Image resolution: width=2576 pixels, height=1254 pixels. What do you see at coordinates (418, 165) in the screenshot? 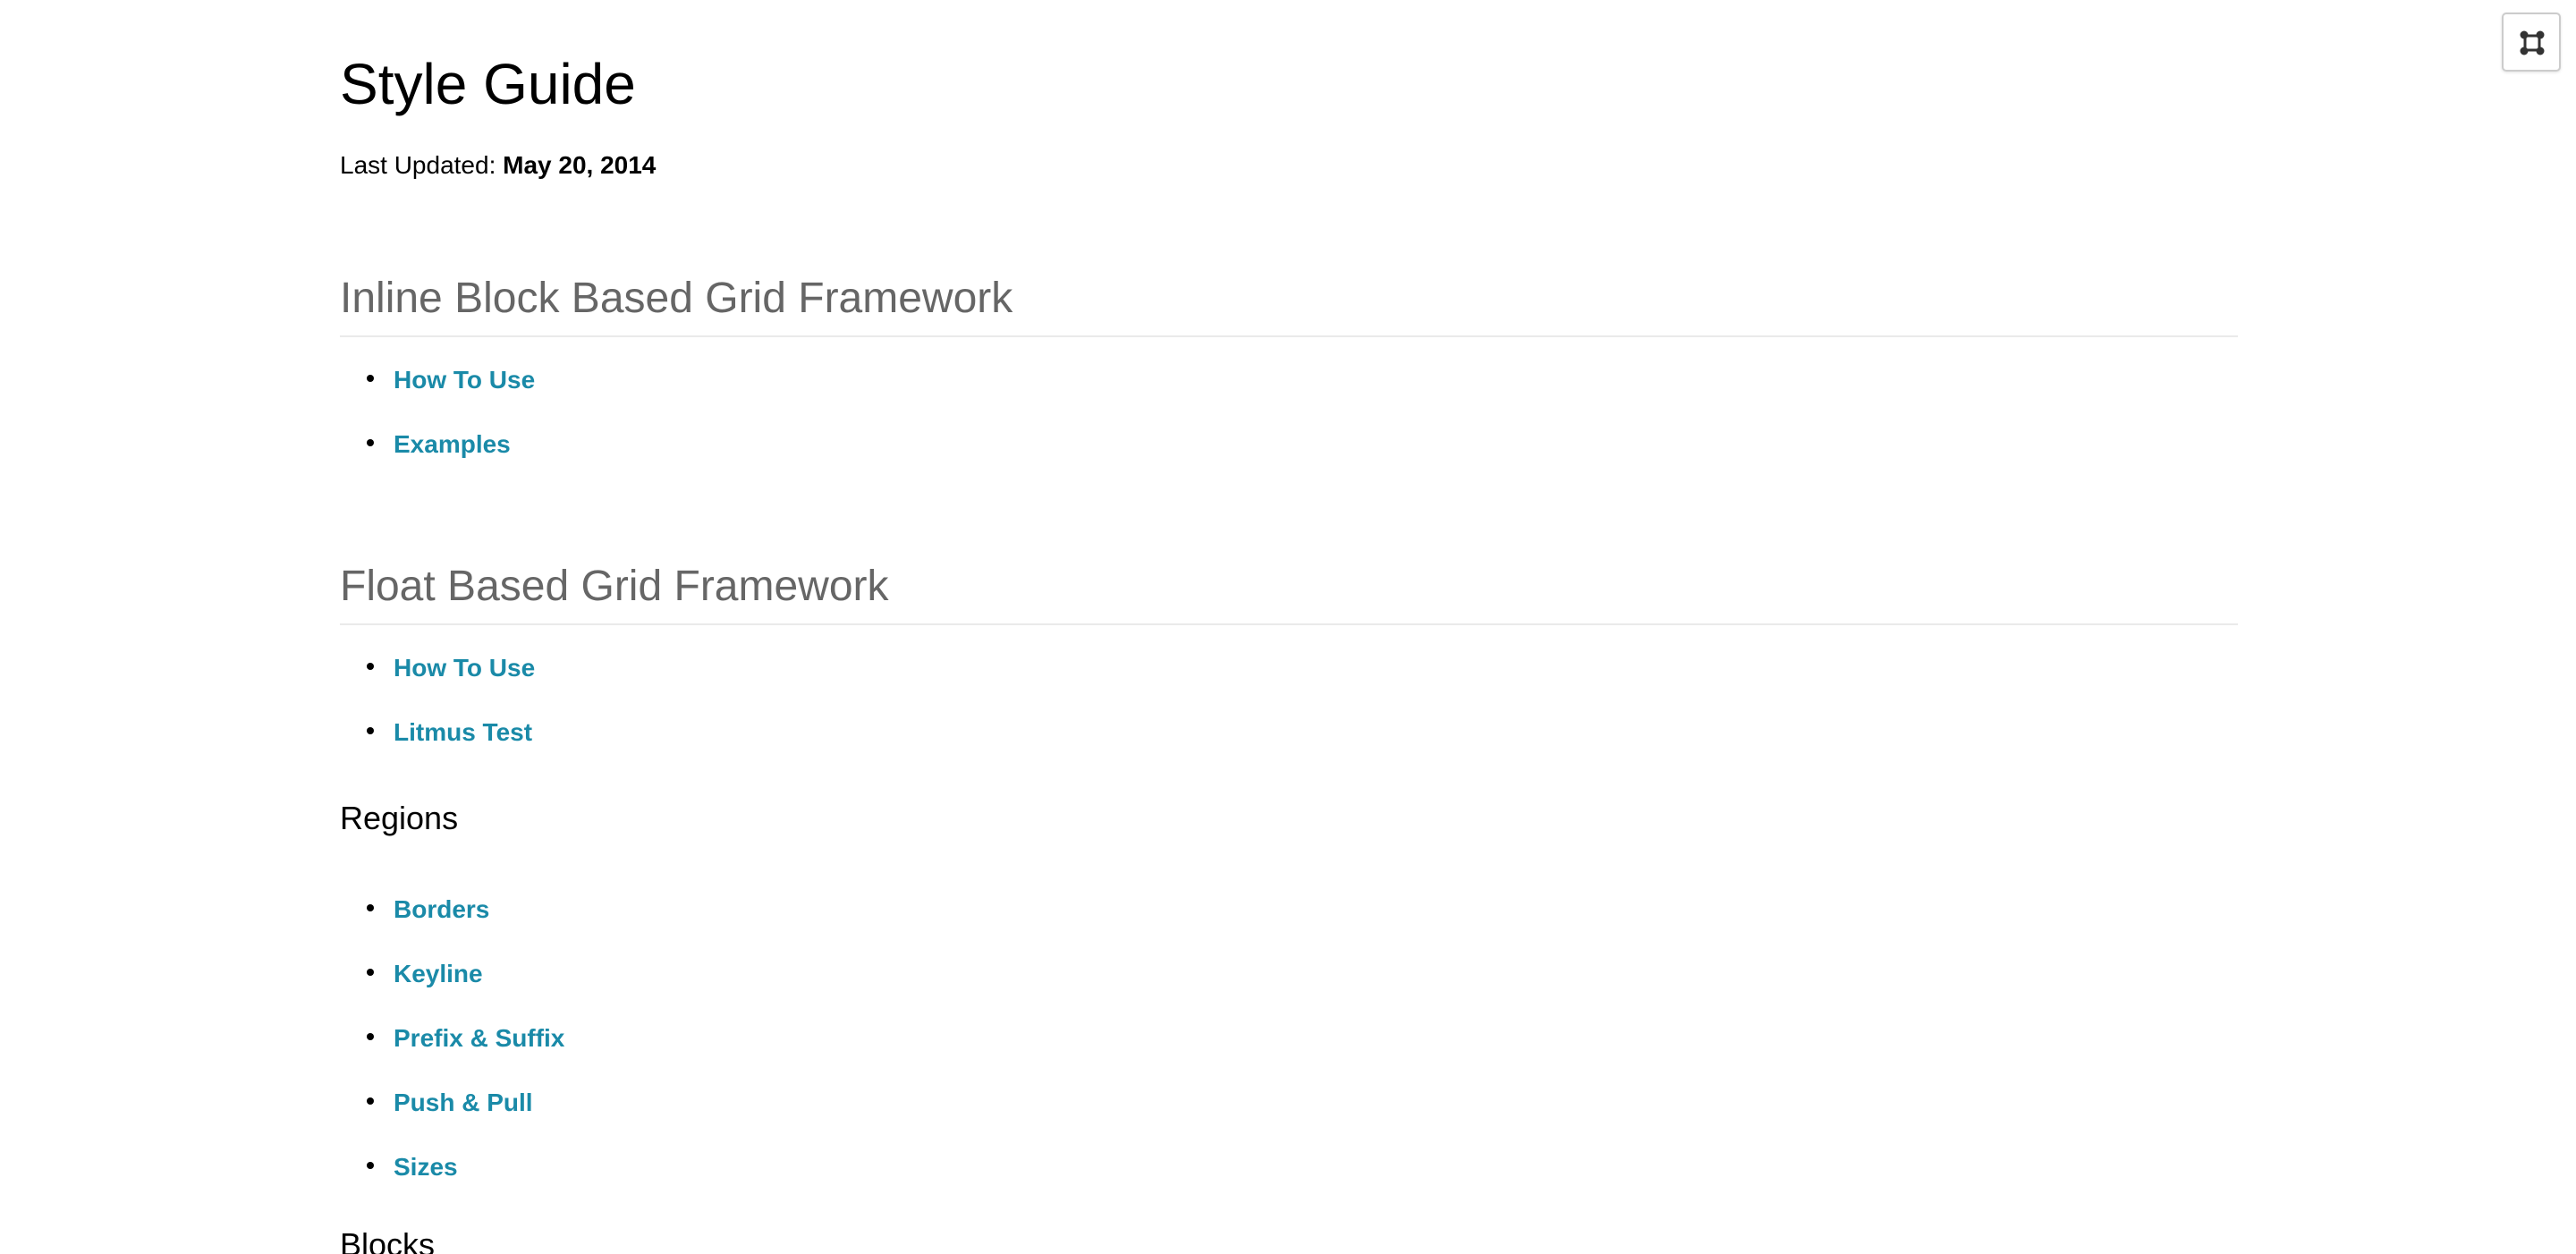
I see `last-updated-label: Last Updated:` at bounding box center [418, 165].